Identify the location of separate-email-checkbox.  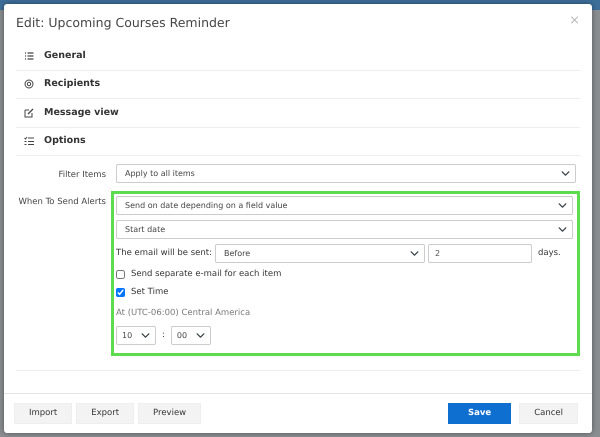
(120, 274).